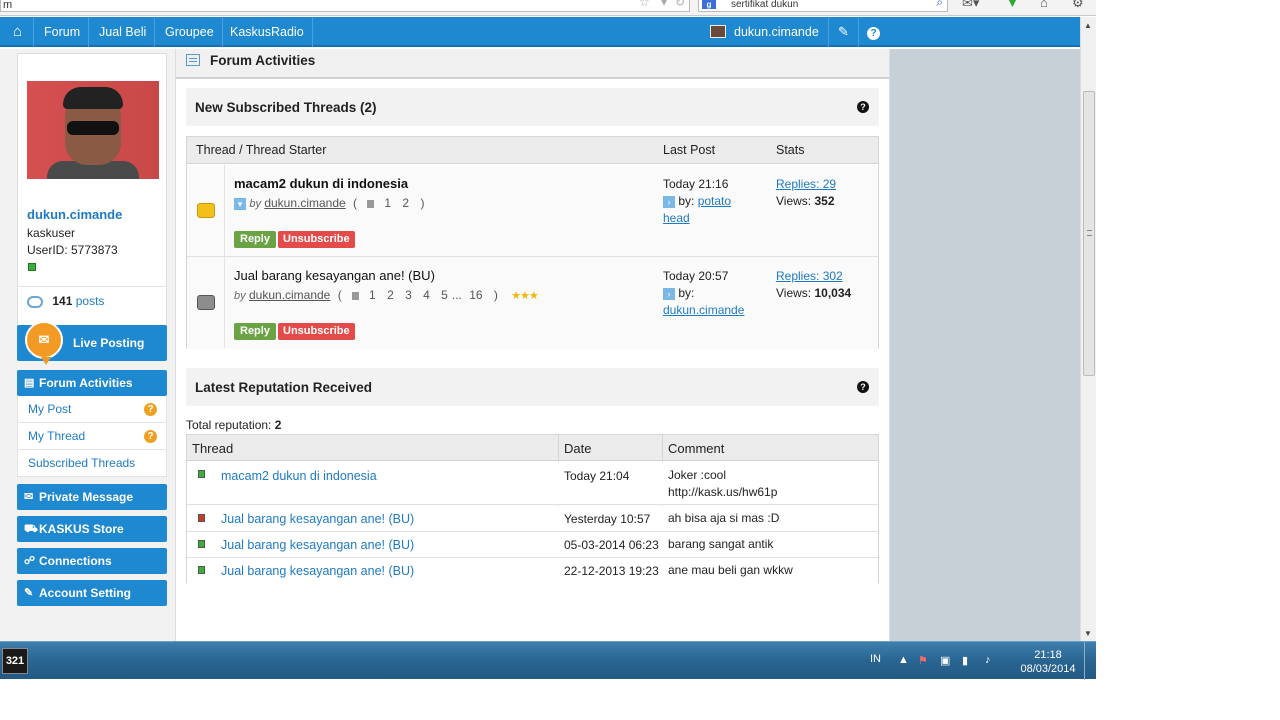  Describe the element at coordinates (945, 660) in the screenshot. I see `device-icon: ▣` at that location.